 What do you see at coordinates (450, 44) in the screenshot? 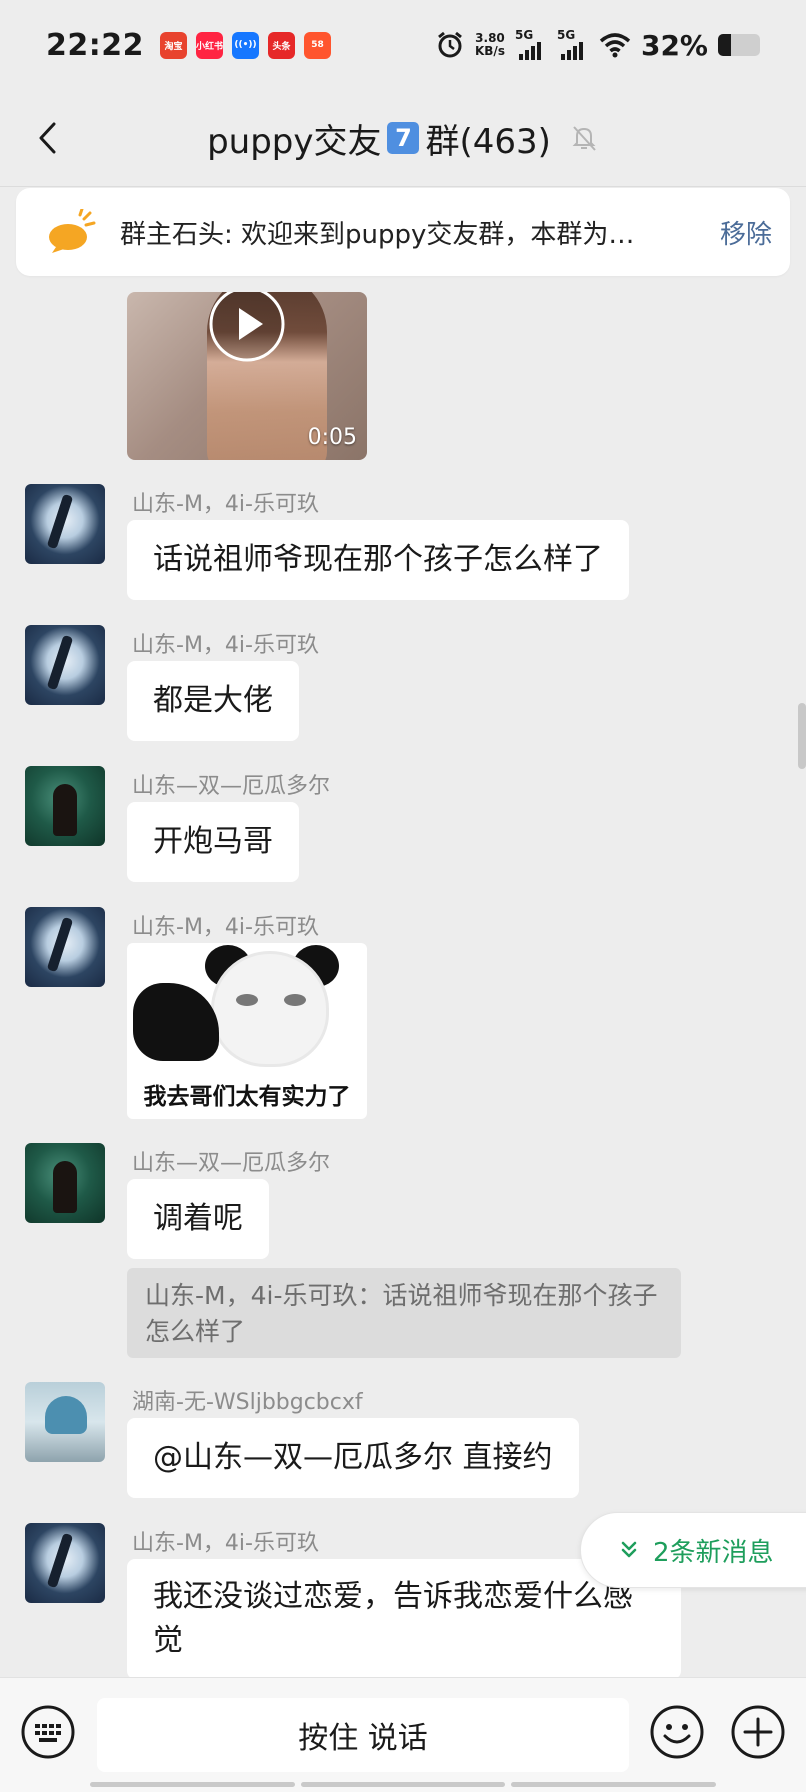
I see `alarm-clock-icon` at bounding box center [450, 44].